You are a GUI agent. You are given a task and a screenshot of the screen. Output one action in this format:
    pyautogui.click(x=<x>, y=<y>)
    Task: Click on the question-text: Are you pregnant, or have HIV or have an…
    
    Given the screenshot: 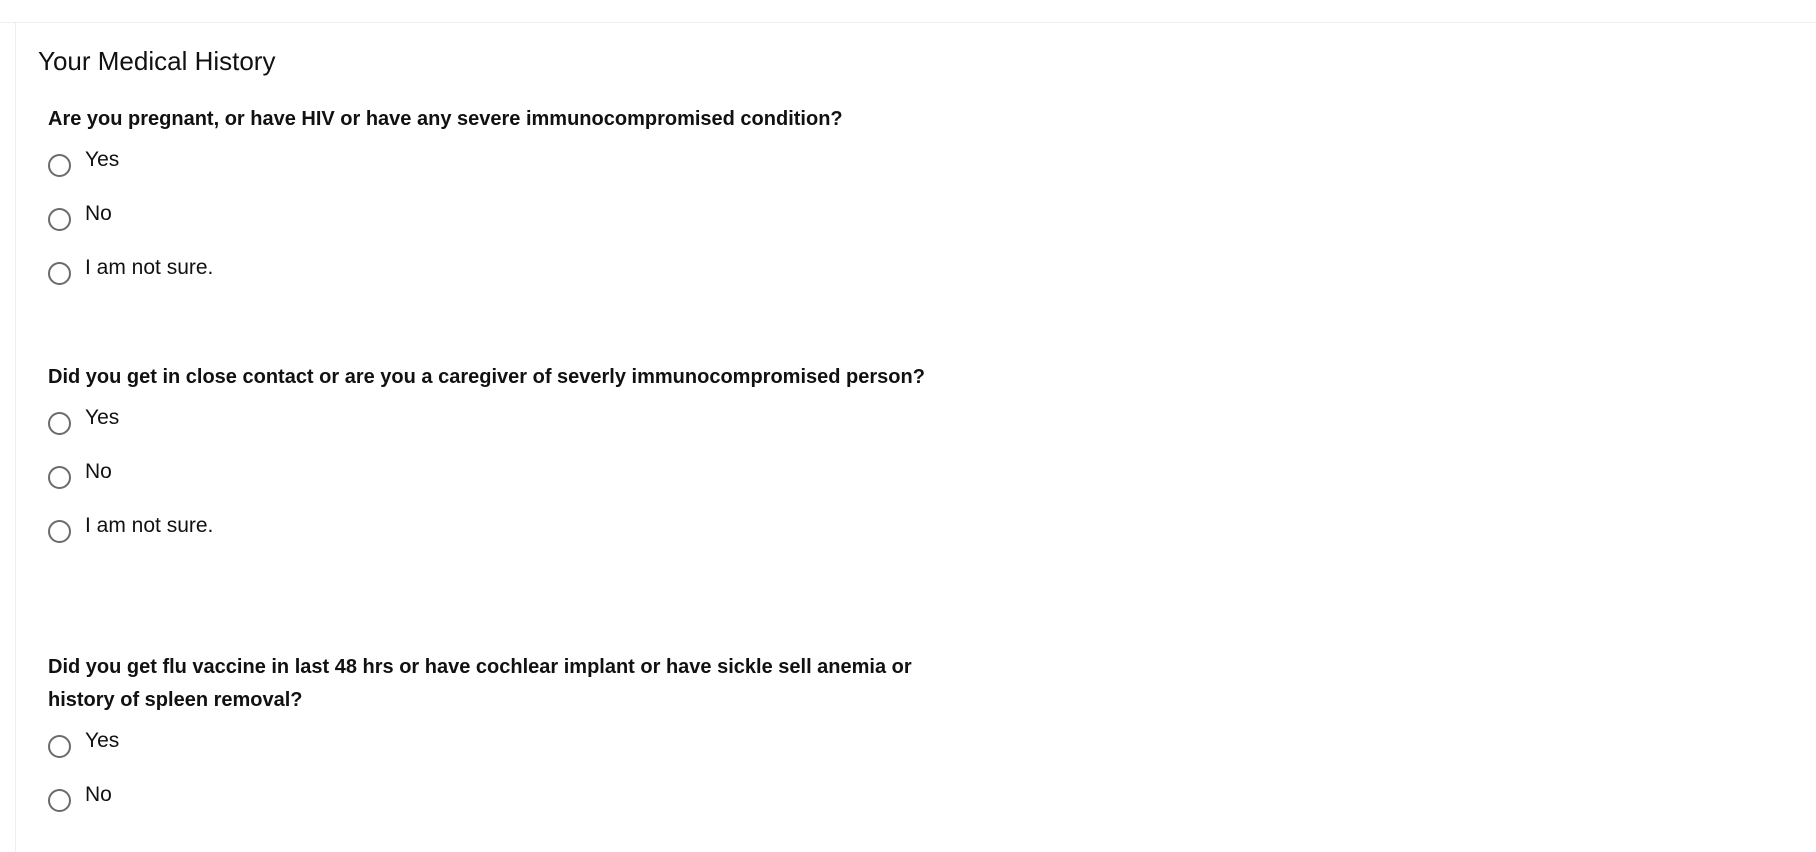 What is the action you would take?
    pyautogui.click(x=445, y=119)
    